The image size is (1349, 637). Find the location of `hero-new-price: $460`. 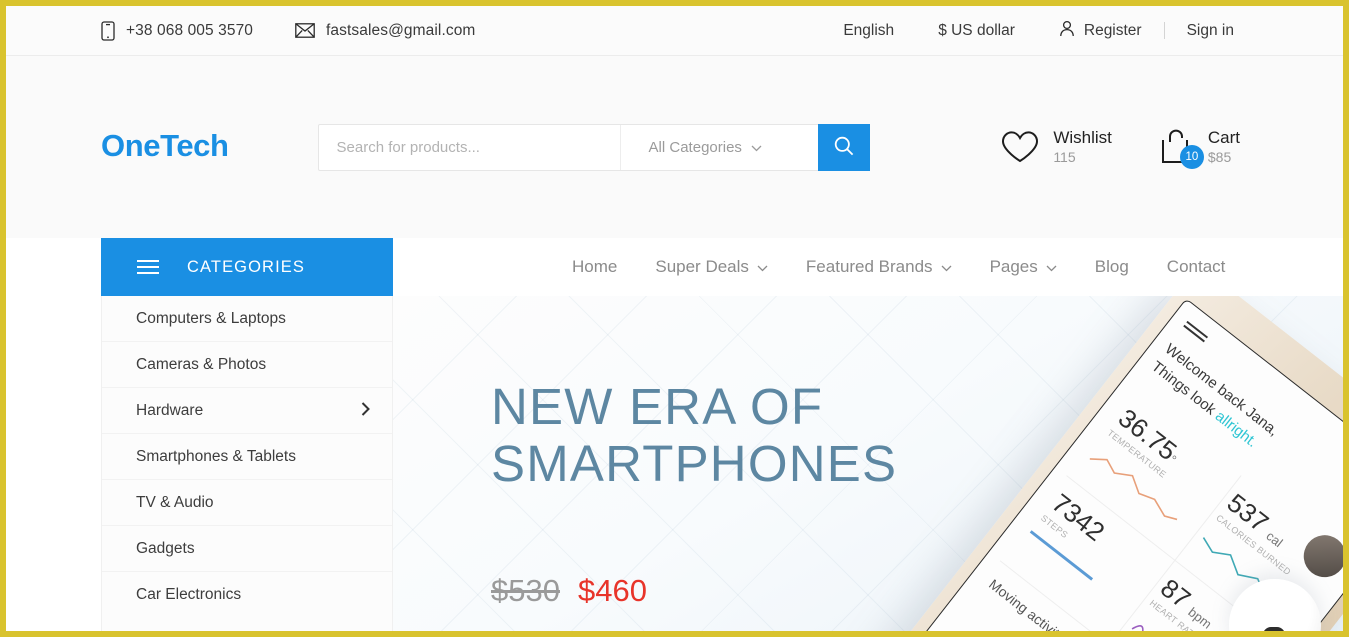

hero-new-price: $460 is located at coordinates (612, 590).